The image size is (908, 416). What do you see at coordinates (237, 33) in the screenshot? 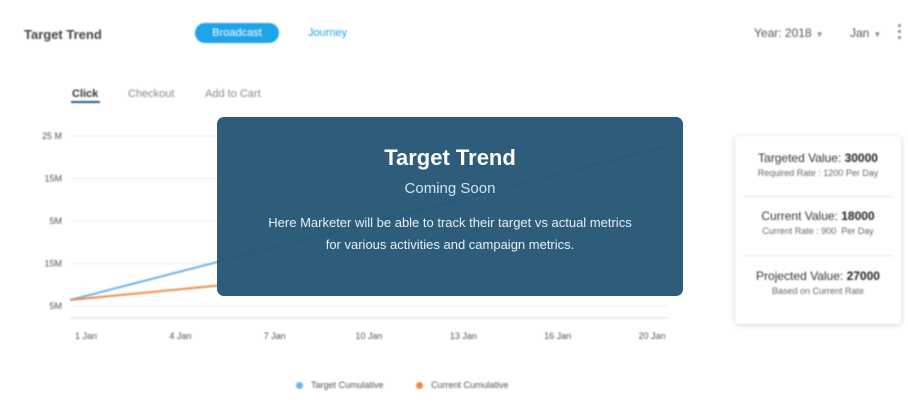
I see `tab-broadcast: Broadcast` at bounding box center [237, 33].